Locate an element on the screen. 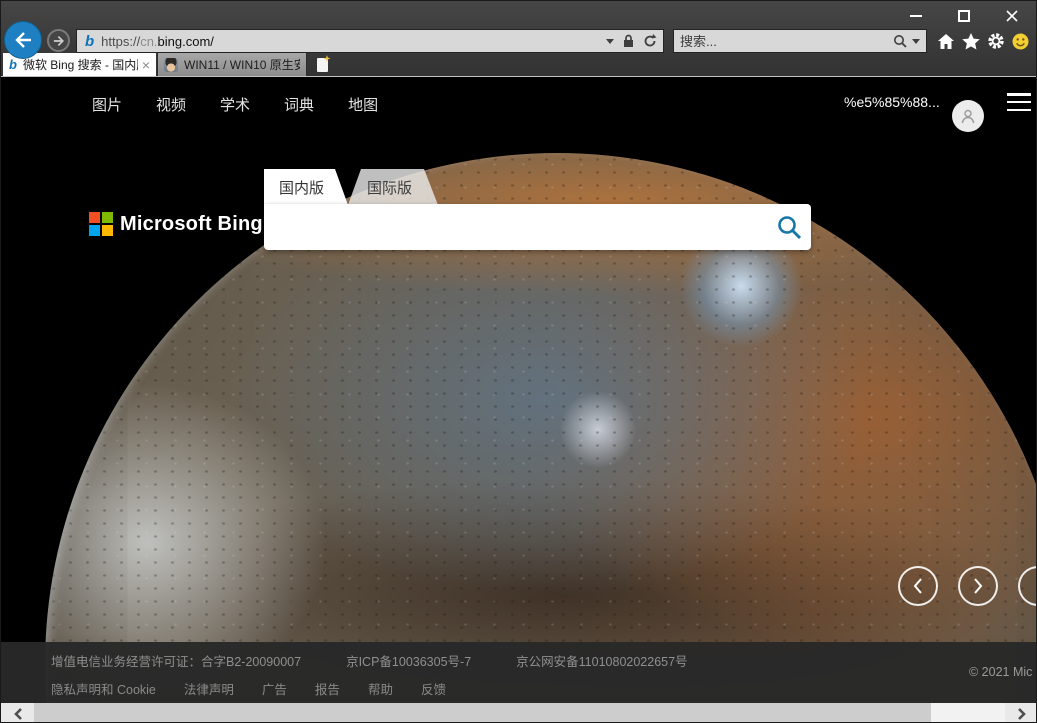 The image size is (1037, 723). minimize-icon is located at coordinates (916, 16).